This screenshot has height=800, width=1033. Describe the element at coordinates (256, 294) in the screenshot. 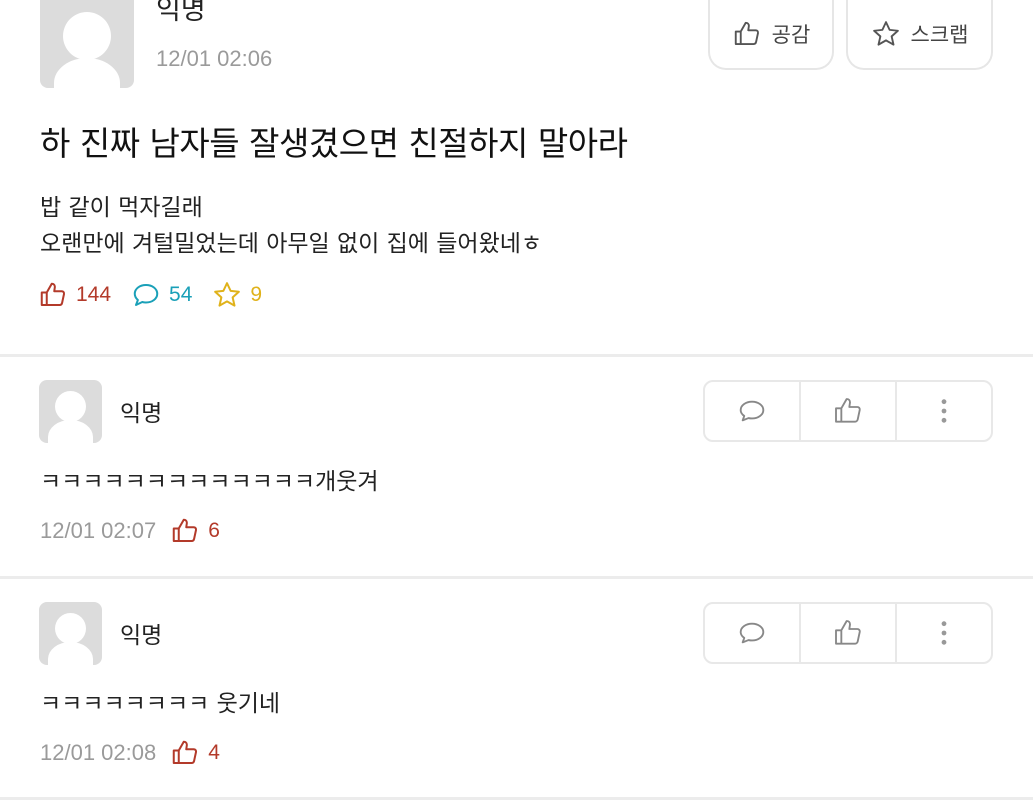

I see `scrap-count: 9` at that location.